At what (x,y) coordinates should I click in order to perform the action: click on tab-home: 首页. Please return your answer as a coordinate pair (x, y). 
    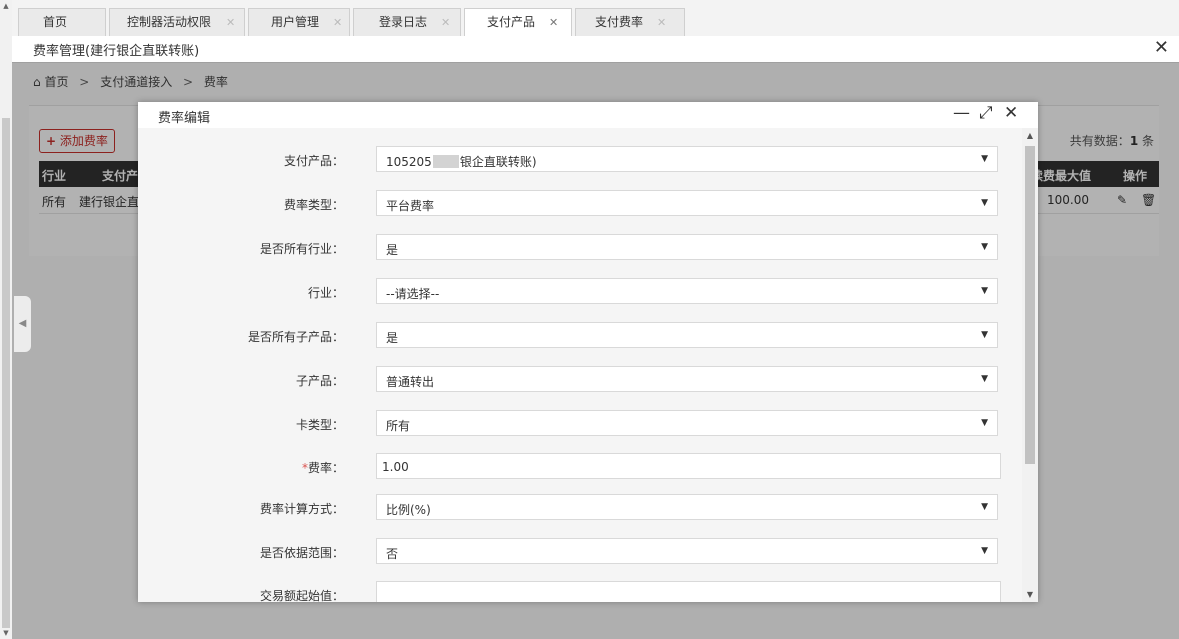
    Looking at the image, I should click on (62, 22).